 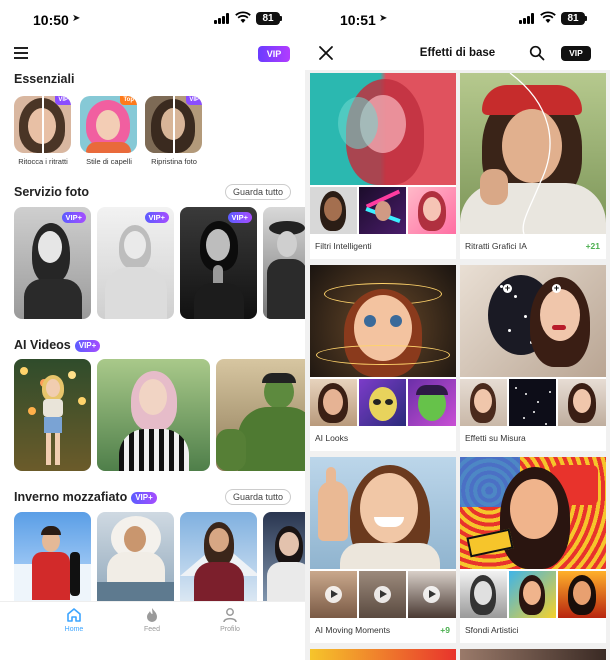 What do you see at coordinates (457, 20) in the screenshot?
I see `status-bar: 10:51 ➤ 81` at bounding box center [457, 20].